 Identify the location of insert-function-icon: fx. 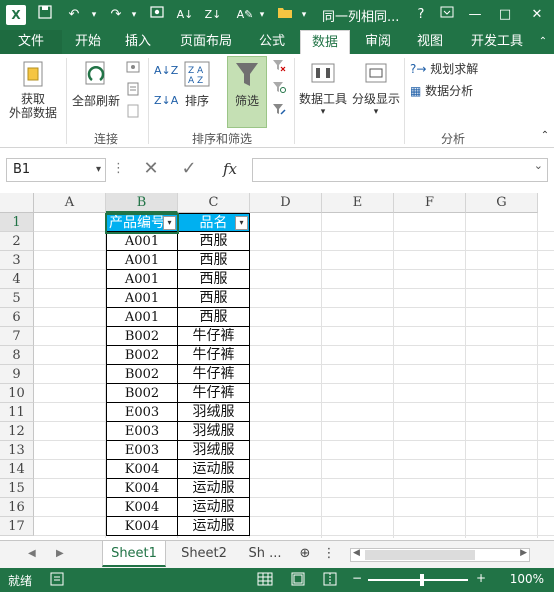
(230, 170).